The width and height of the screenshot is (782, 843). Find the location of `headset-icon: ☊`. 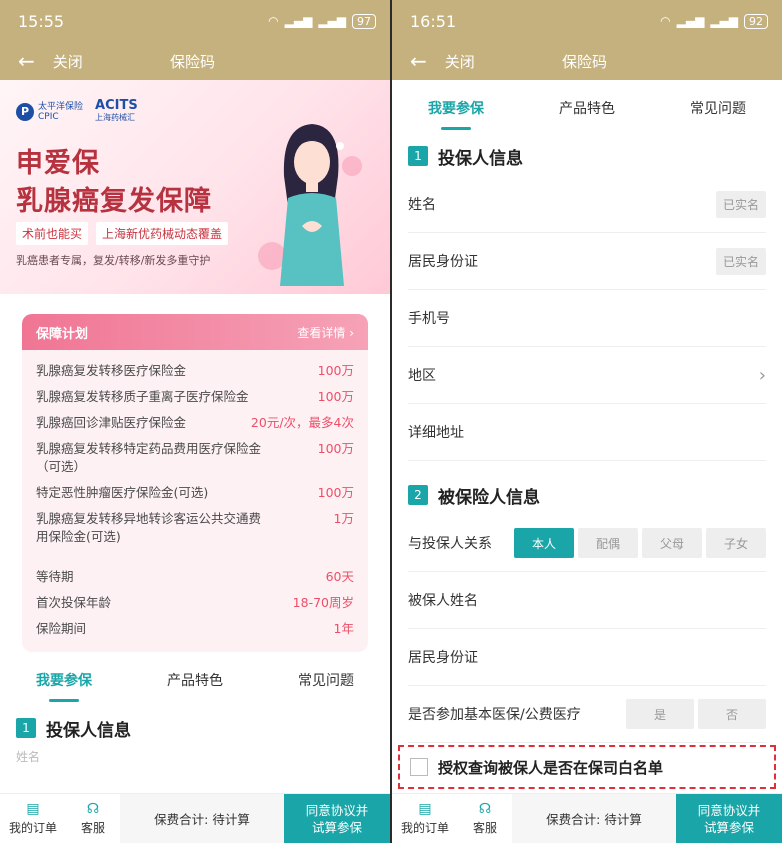

headset-icon: ☊ is located at coordinates (93, 809).